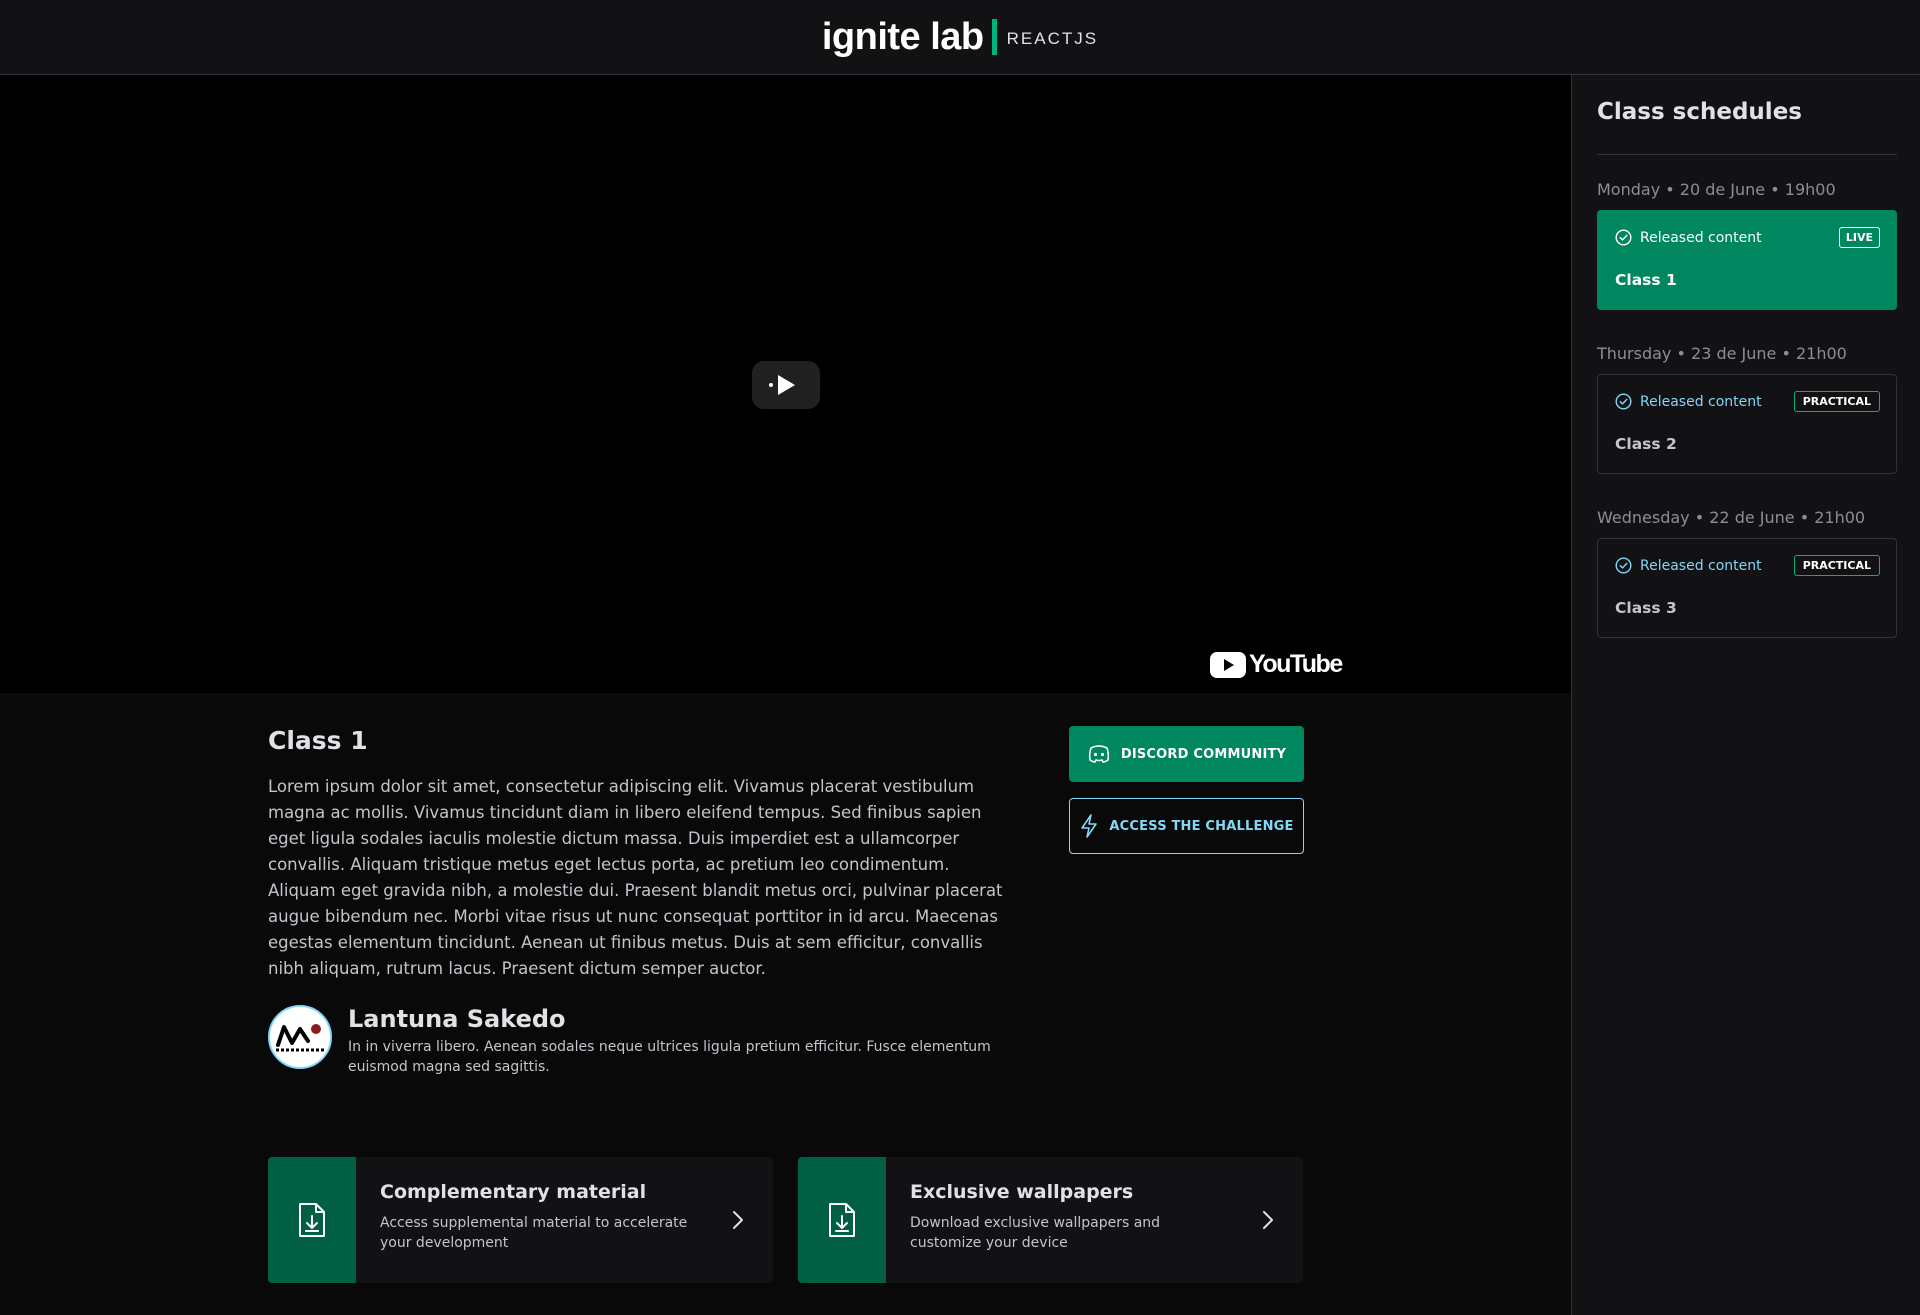 The height and width of the screenshot is (1315, 1920). I want to click on sidebar-divider, so click(1747, 154).